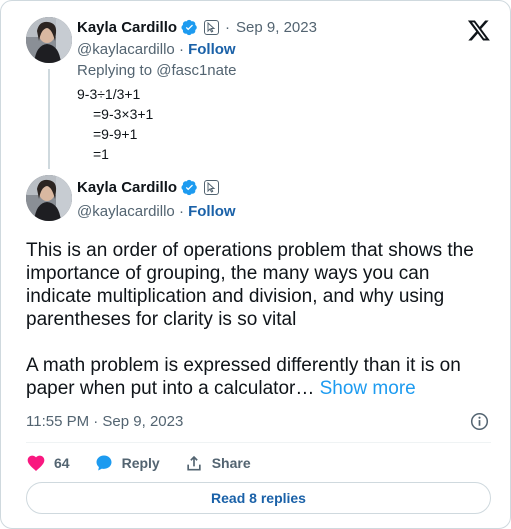 The image size is (511, 529). Describe the element at coordinates (109, 94) in the screenshot. I see `math-line: 9-3÷1/3+1` at that location.